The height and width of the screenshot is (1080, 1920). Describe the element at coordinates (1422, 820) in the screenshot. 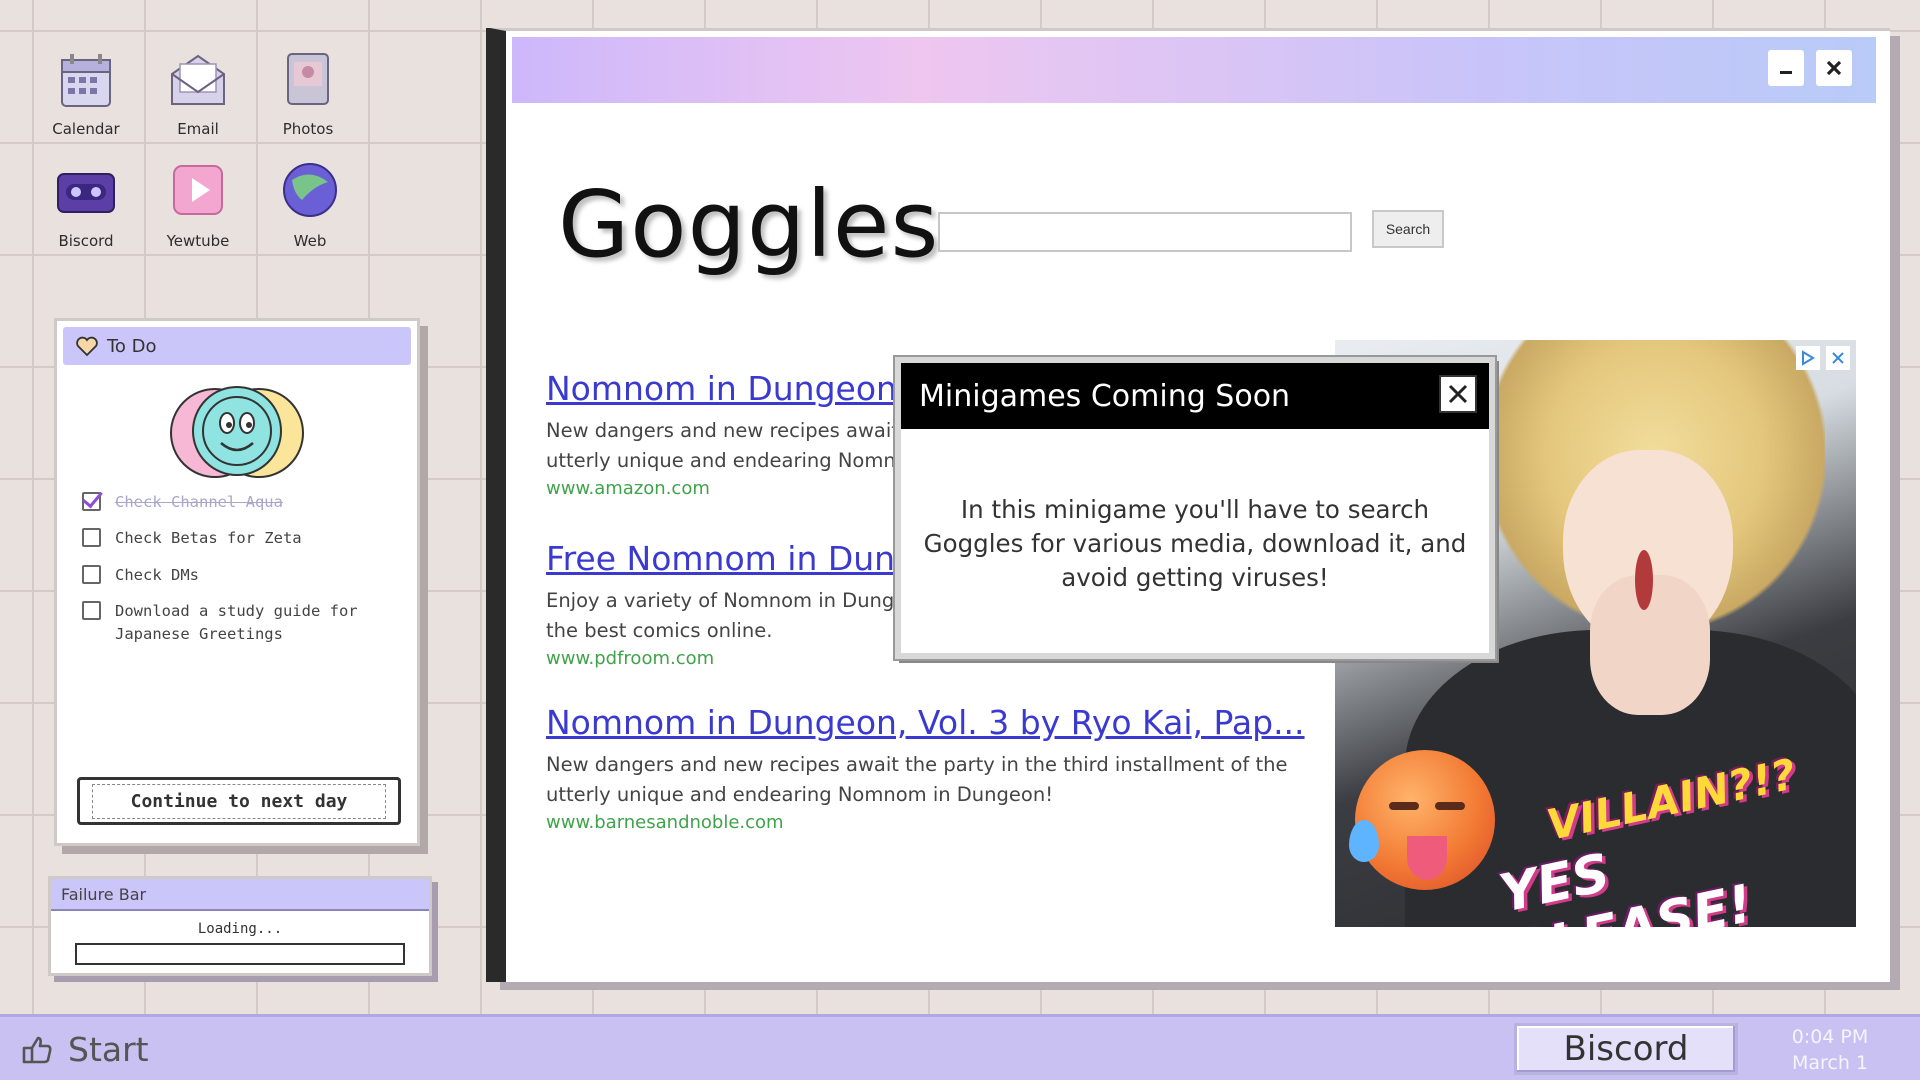

I see `hot-face-emoji-icon` at that location.